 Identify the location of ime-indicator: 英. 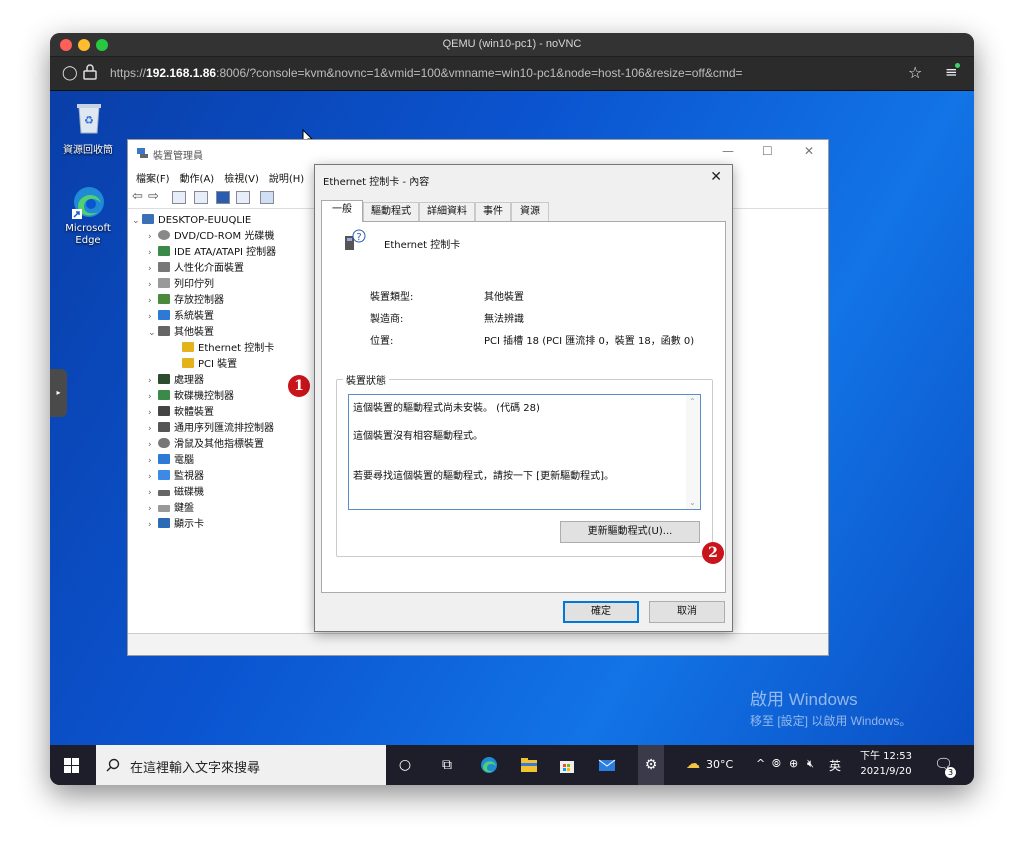
(835, 765).